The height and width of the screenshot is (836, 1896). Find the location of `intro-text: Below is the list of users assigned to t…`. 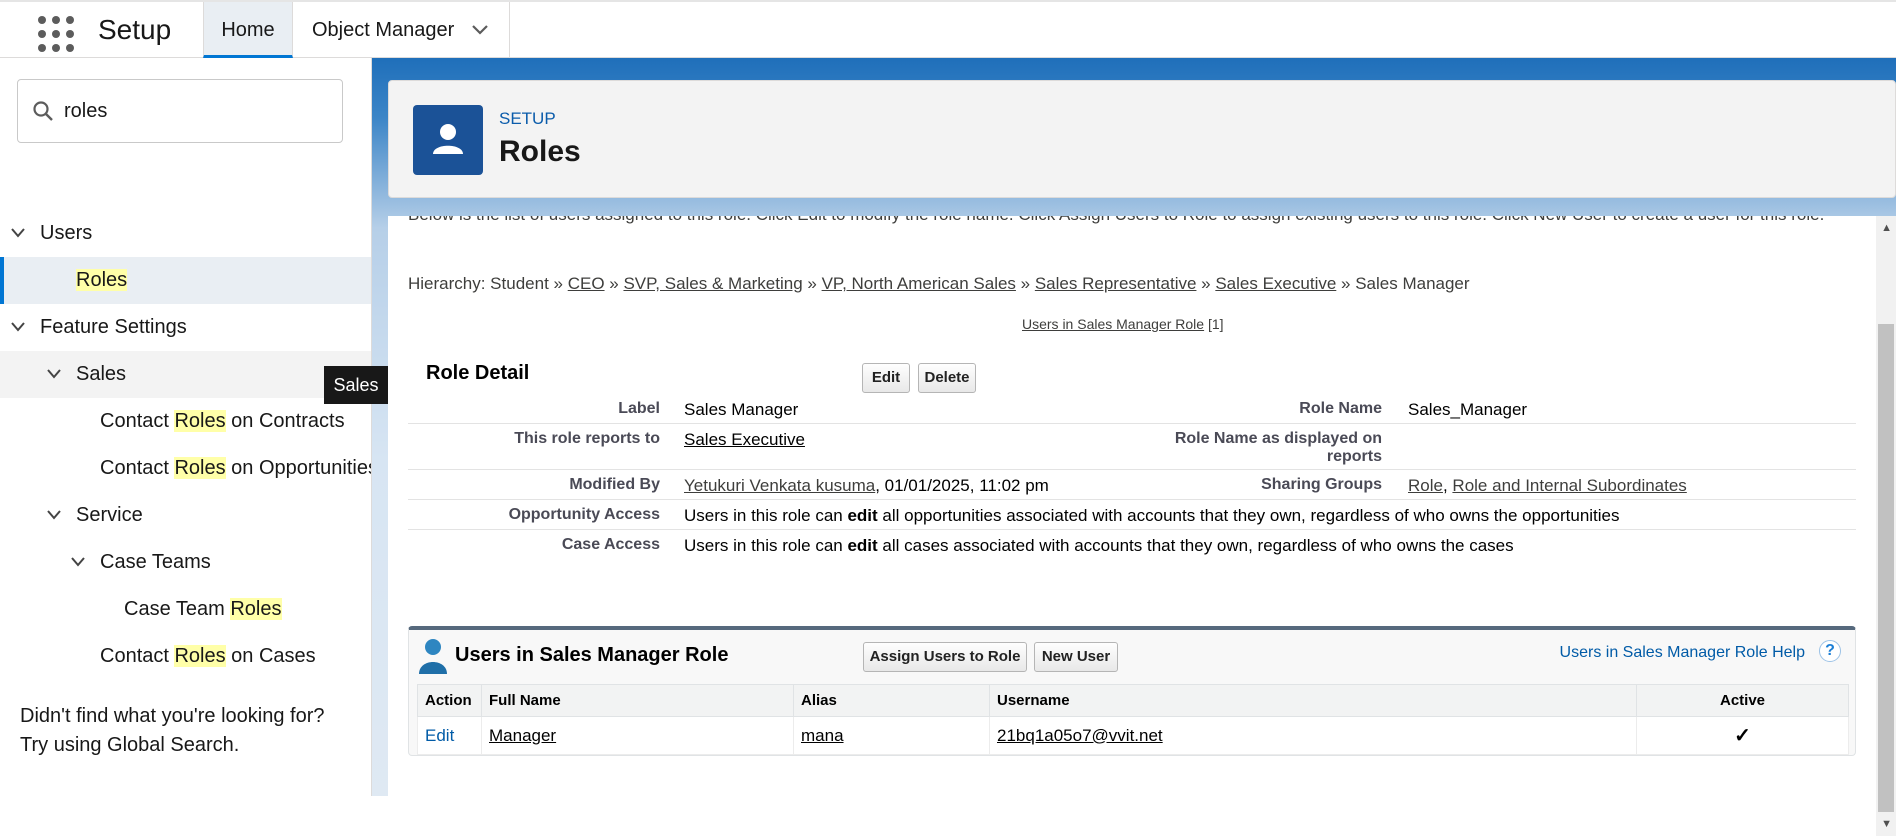

intro-text: Below is the list of users assigned to t… is located at coordinates (1133, 221).